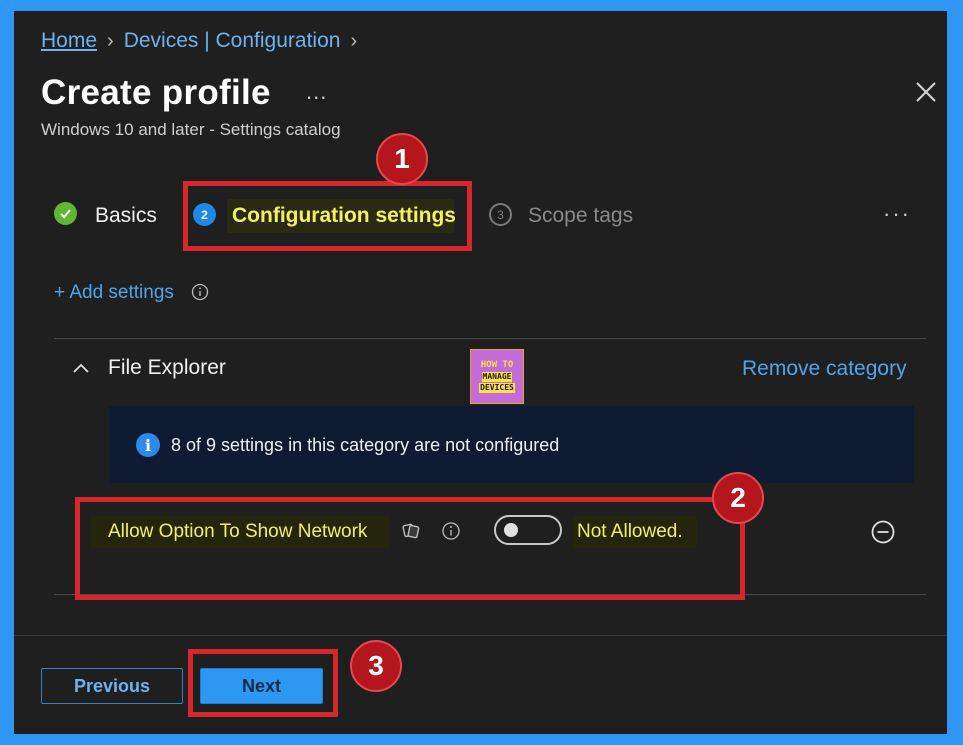 The image size is (963, 745). I want to click on annotation-badge-1: 1, so click(402, 159).